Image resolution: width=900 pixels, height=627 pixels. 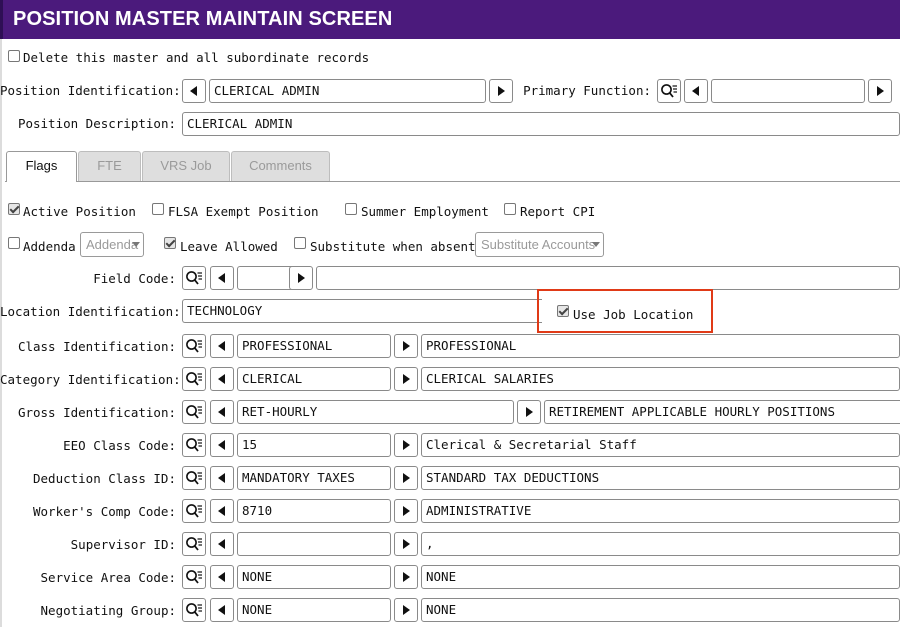 What do you see at coordinates (660, 511) in the screenshot?
I see `workers-comp-description: ADMINISTRATIVE` at bounding box center [660, 511].